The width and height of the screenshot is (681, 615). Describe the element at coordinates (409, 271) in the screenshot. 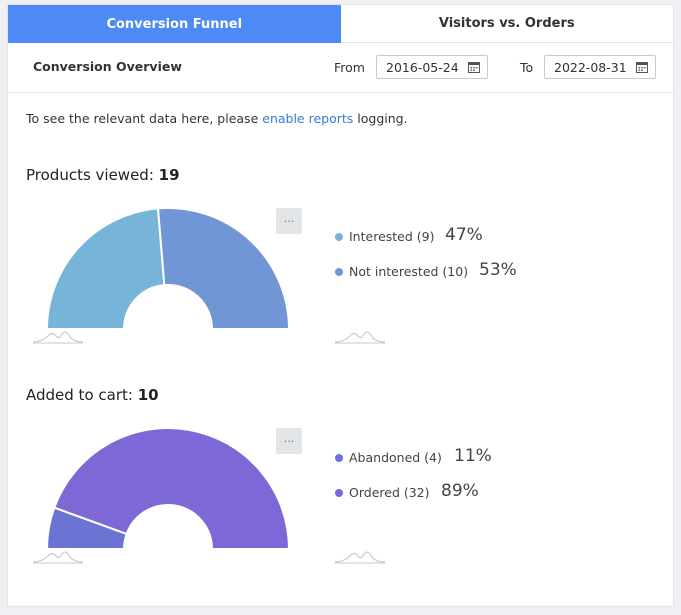

I see `legend-label: Not interested (10)` at that location.